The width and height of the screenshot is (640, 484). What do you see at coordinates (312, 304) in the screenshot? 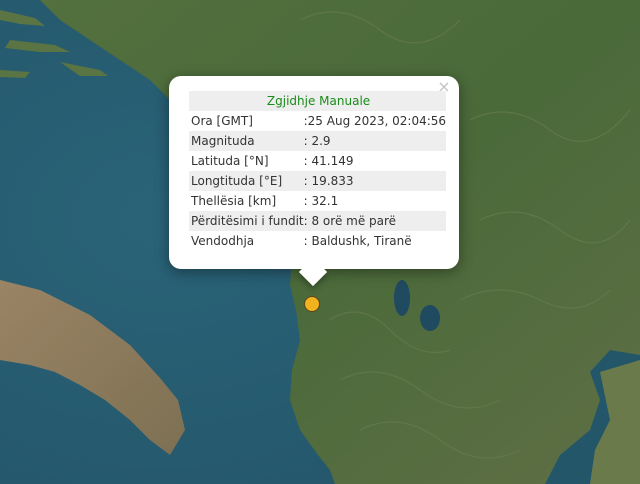
I see `earthquake-marker-icon` at bounding box center [312, 304].